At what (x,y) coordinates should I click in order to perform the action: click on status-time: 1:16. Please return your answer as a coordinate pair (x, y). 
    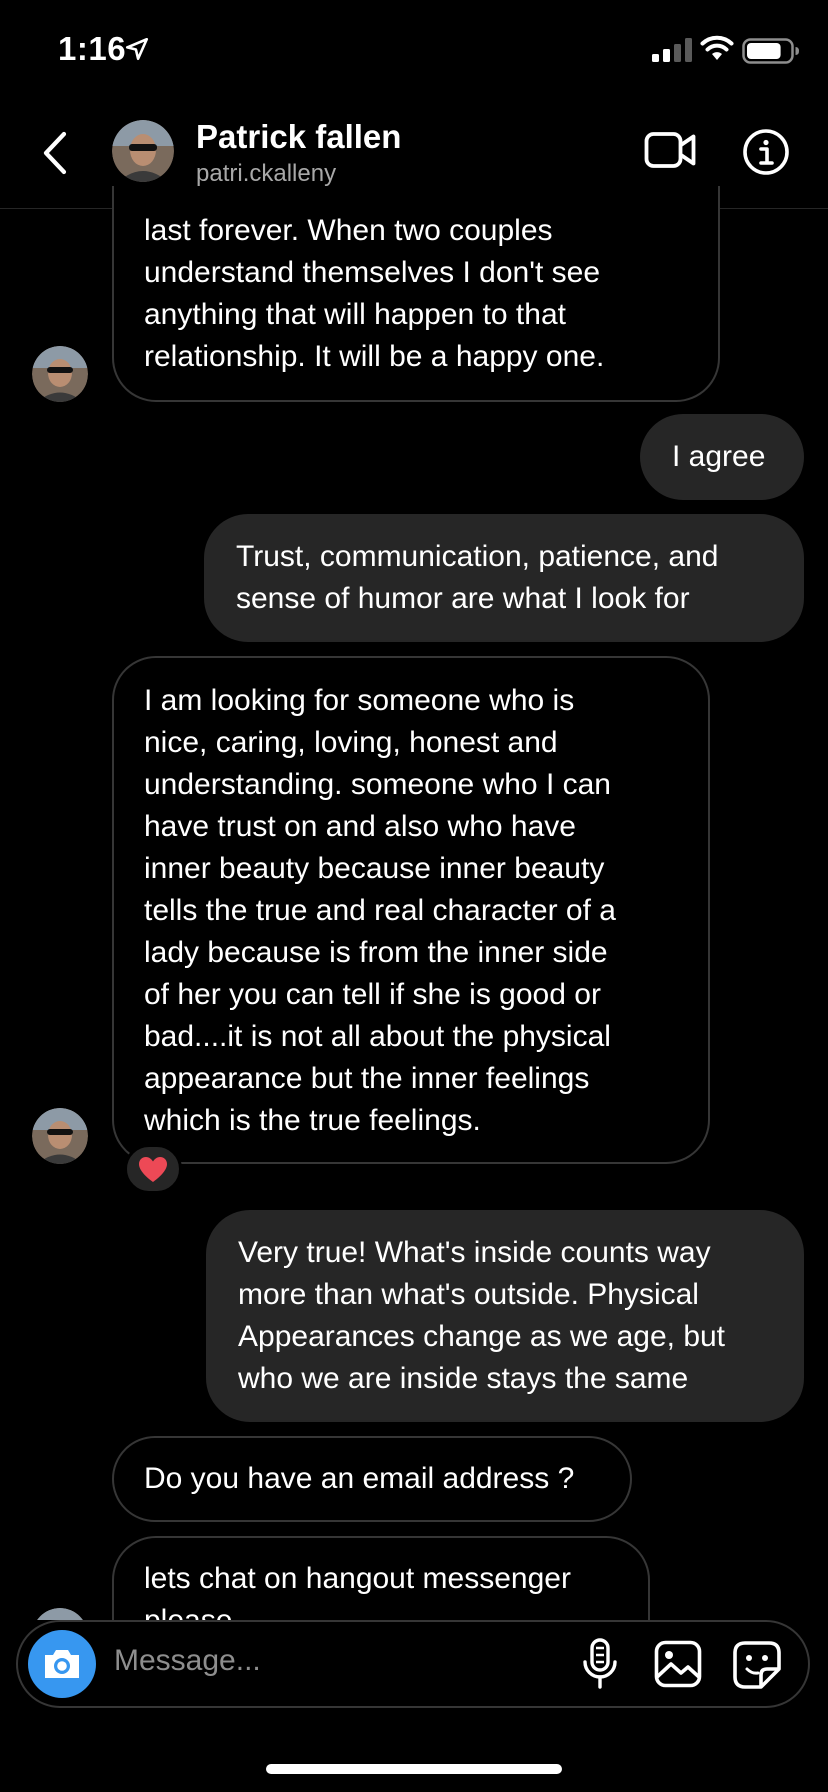
    Looking at the image, I should click on (92, 48).